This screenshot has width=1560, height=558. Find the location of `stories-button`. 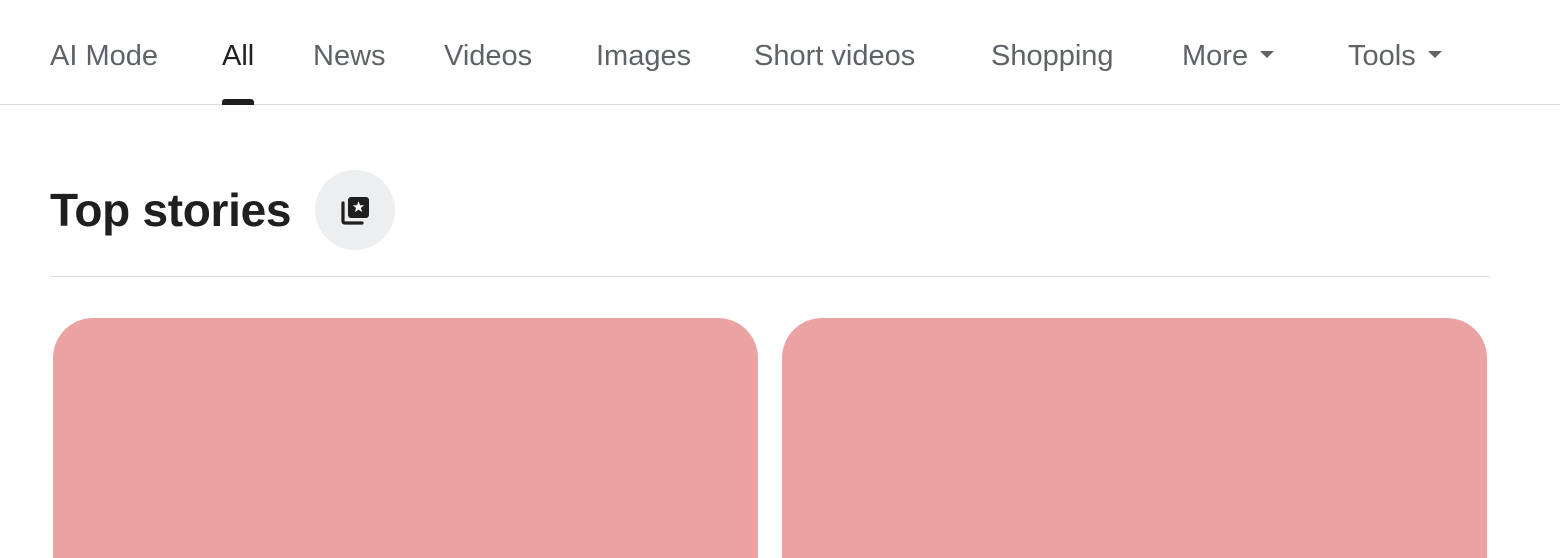

stories-button is located at coordinates (355, 210).